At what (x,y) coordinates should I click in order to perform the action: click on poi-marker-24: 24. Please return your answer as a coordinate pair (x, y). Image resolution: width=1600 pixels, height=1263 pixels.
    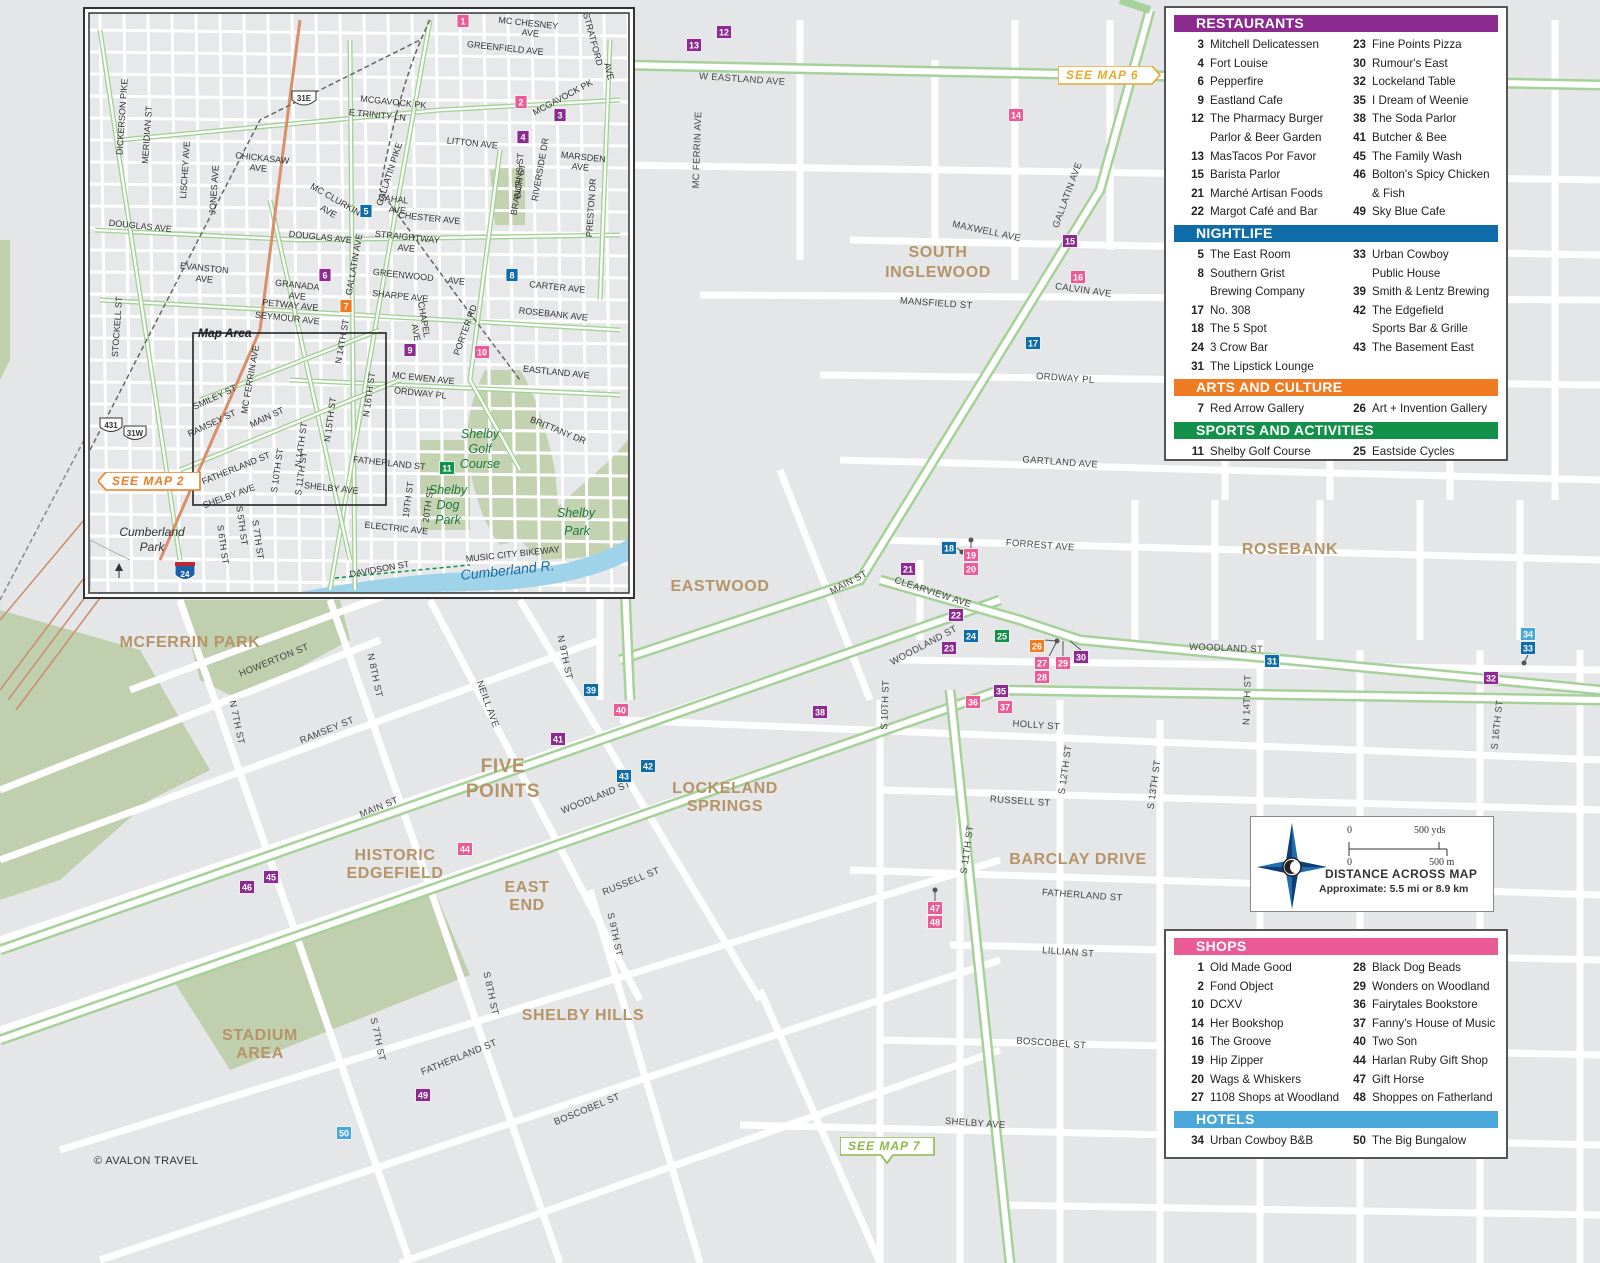
    Looking at the image, I should click on (971, 636).